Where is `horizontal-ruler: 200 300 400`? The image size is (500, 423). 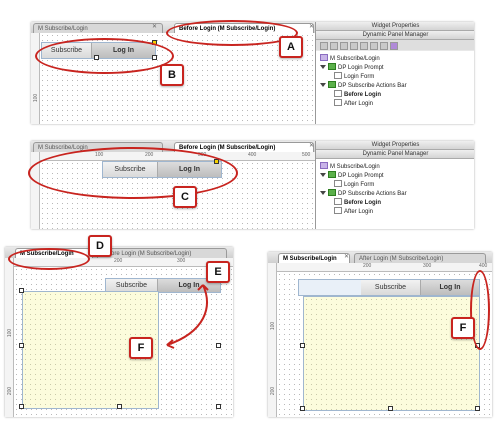
horizontal-ruler: 200 300 400 is located at coordinates (384, 267).